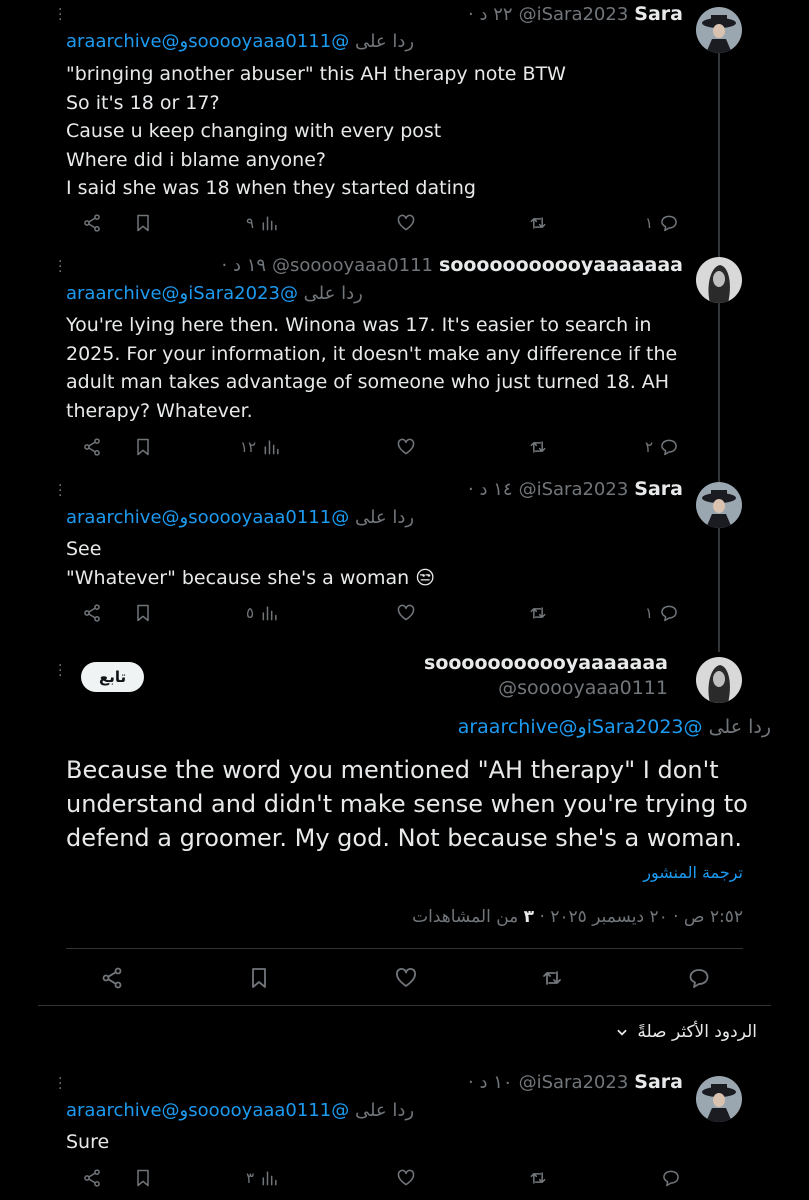 Image resolution: width=809 pixels, height=1200 pixels. Describe the element at coordinates (248, 447) in the screenshot. I see `views-count: ١٢` at that location.